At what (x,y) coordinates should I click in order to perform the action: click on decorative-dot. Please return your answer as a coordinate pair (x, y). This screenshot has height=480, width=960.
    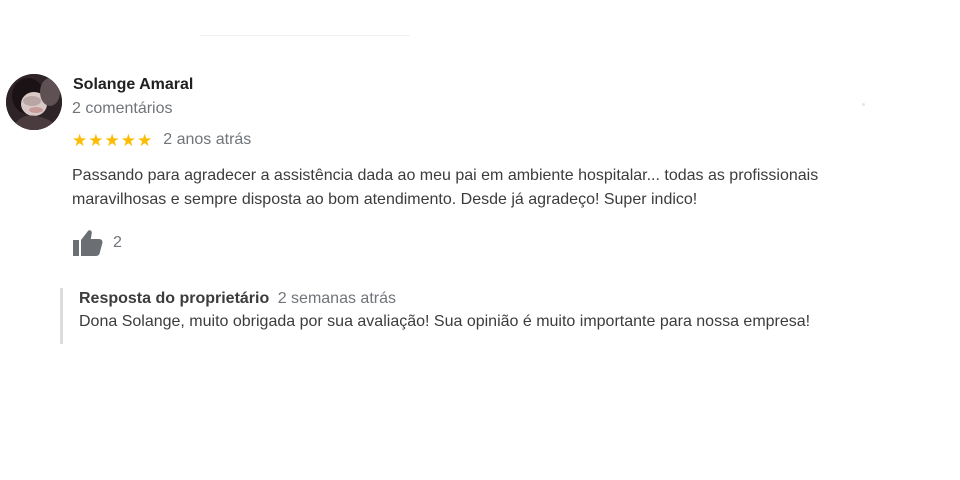
    Looking at the image, I should click on (863, 104).